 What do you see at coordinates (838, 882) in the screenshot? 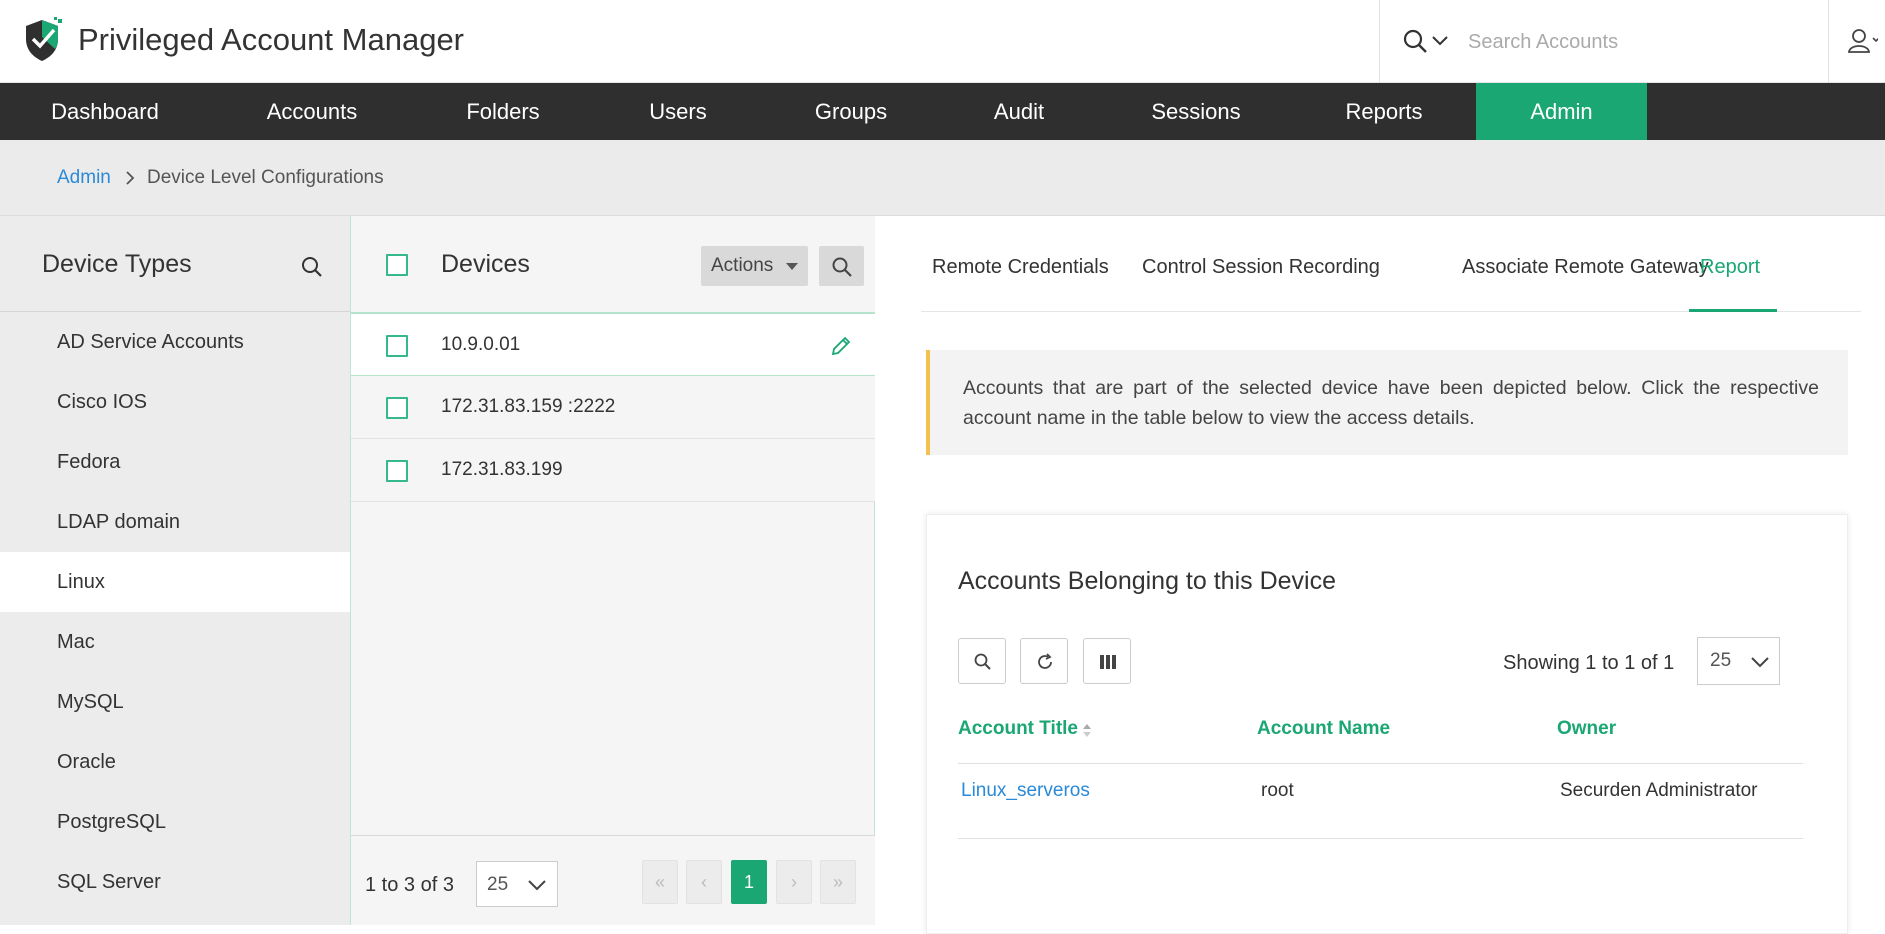
I see `last-page-button: »` at bounding box center [838, 882].